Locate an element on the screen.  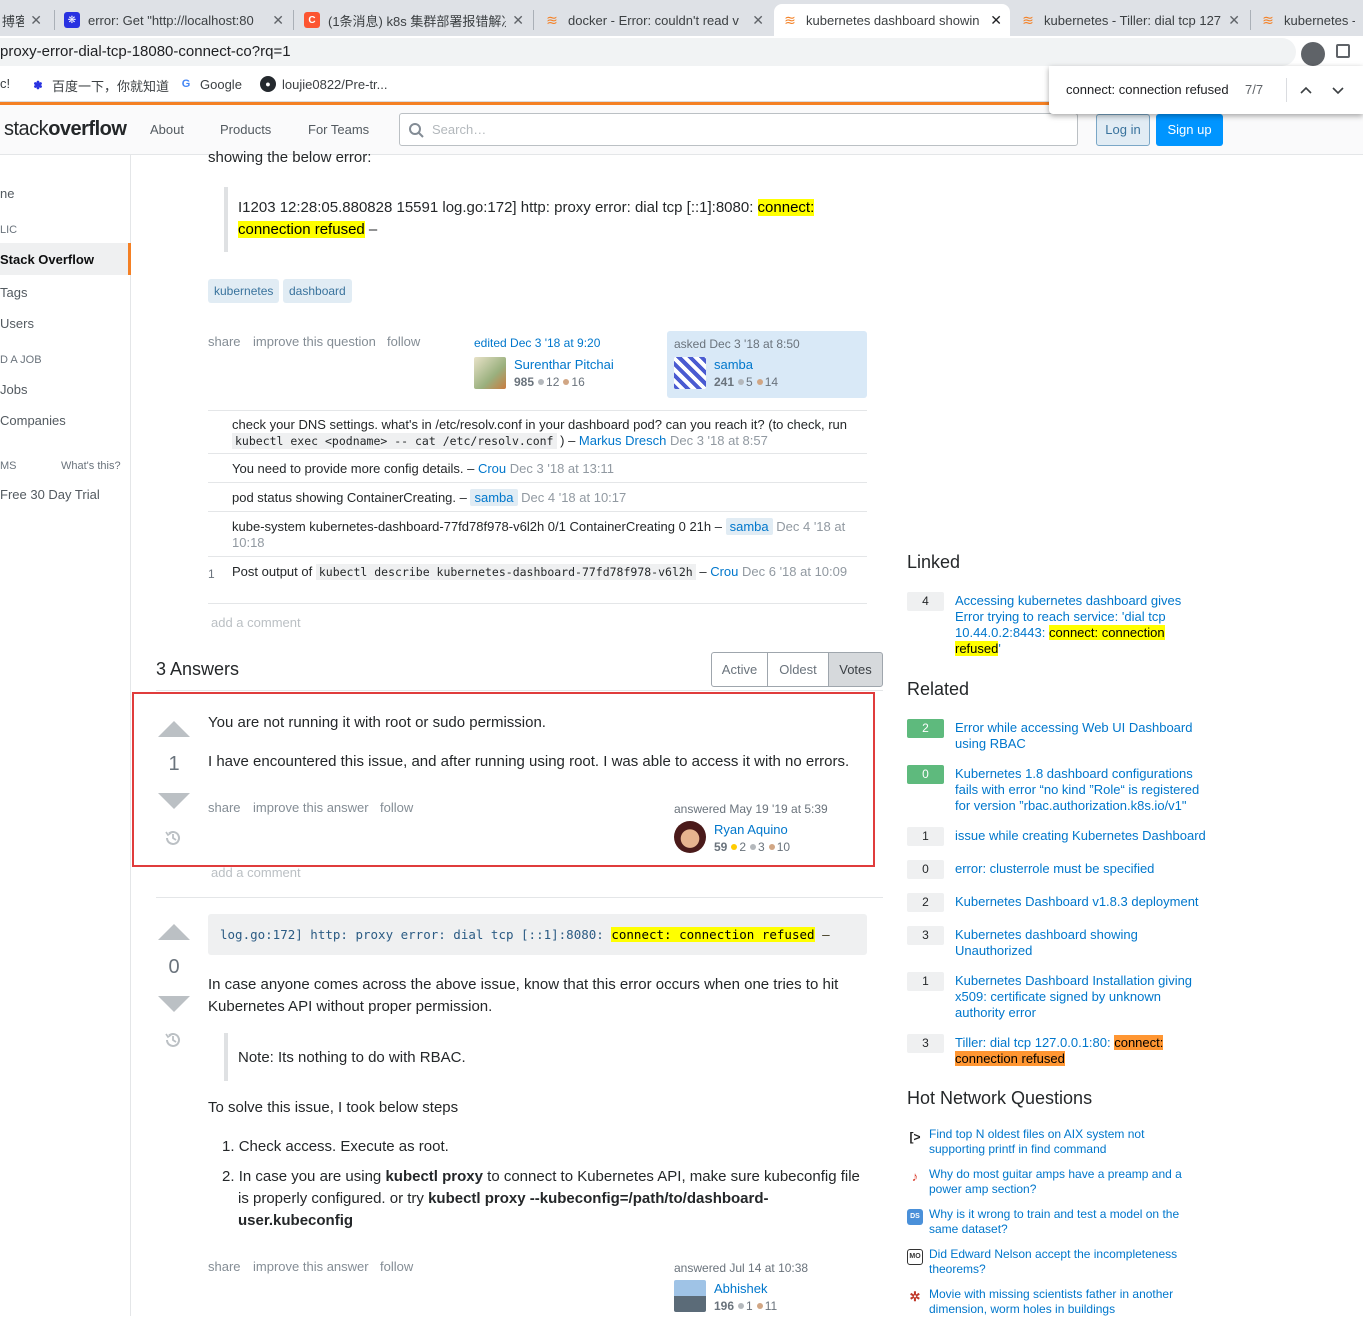
comment-user-link: Markus Dresch is located at coordinates (622, 440).